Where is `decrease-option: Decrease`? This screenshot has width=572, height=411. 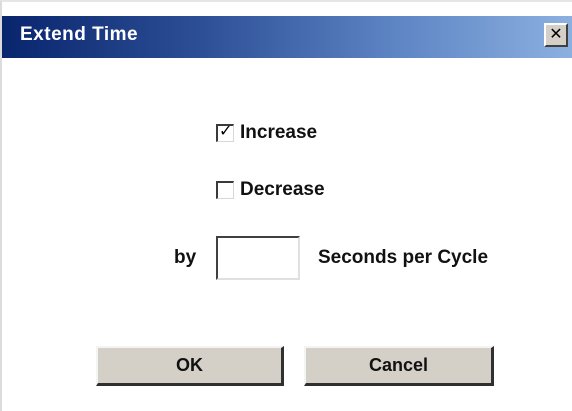
decrease-option: Decrease is located at coordinates (270, 190).